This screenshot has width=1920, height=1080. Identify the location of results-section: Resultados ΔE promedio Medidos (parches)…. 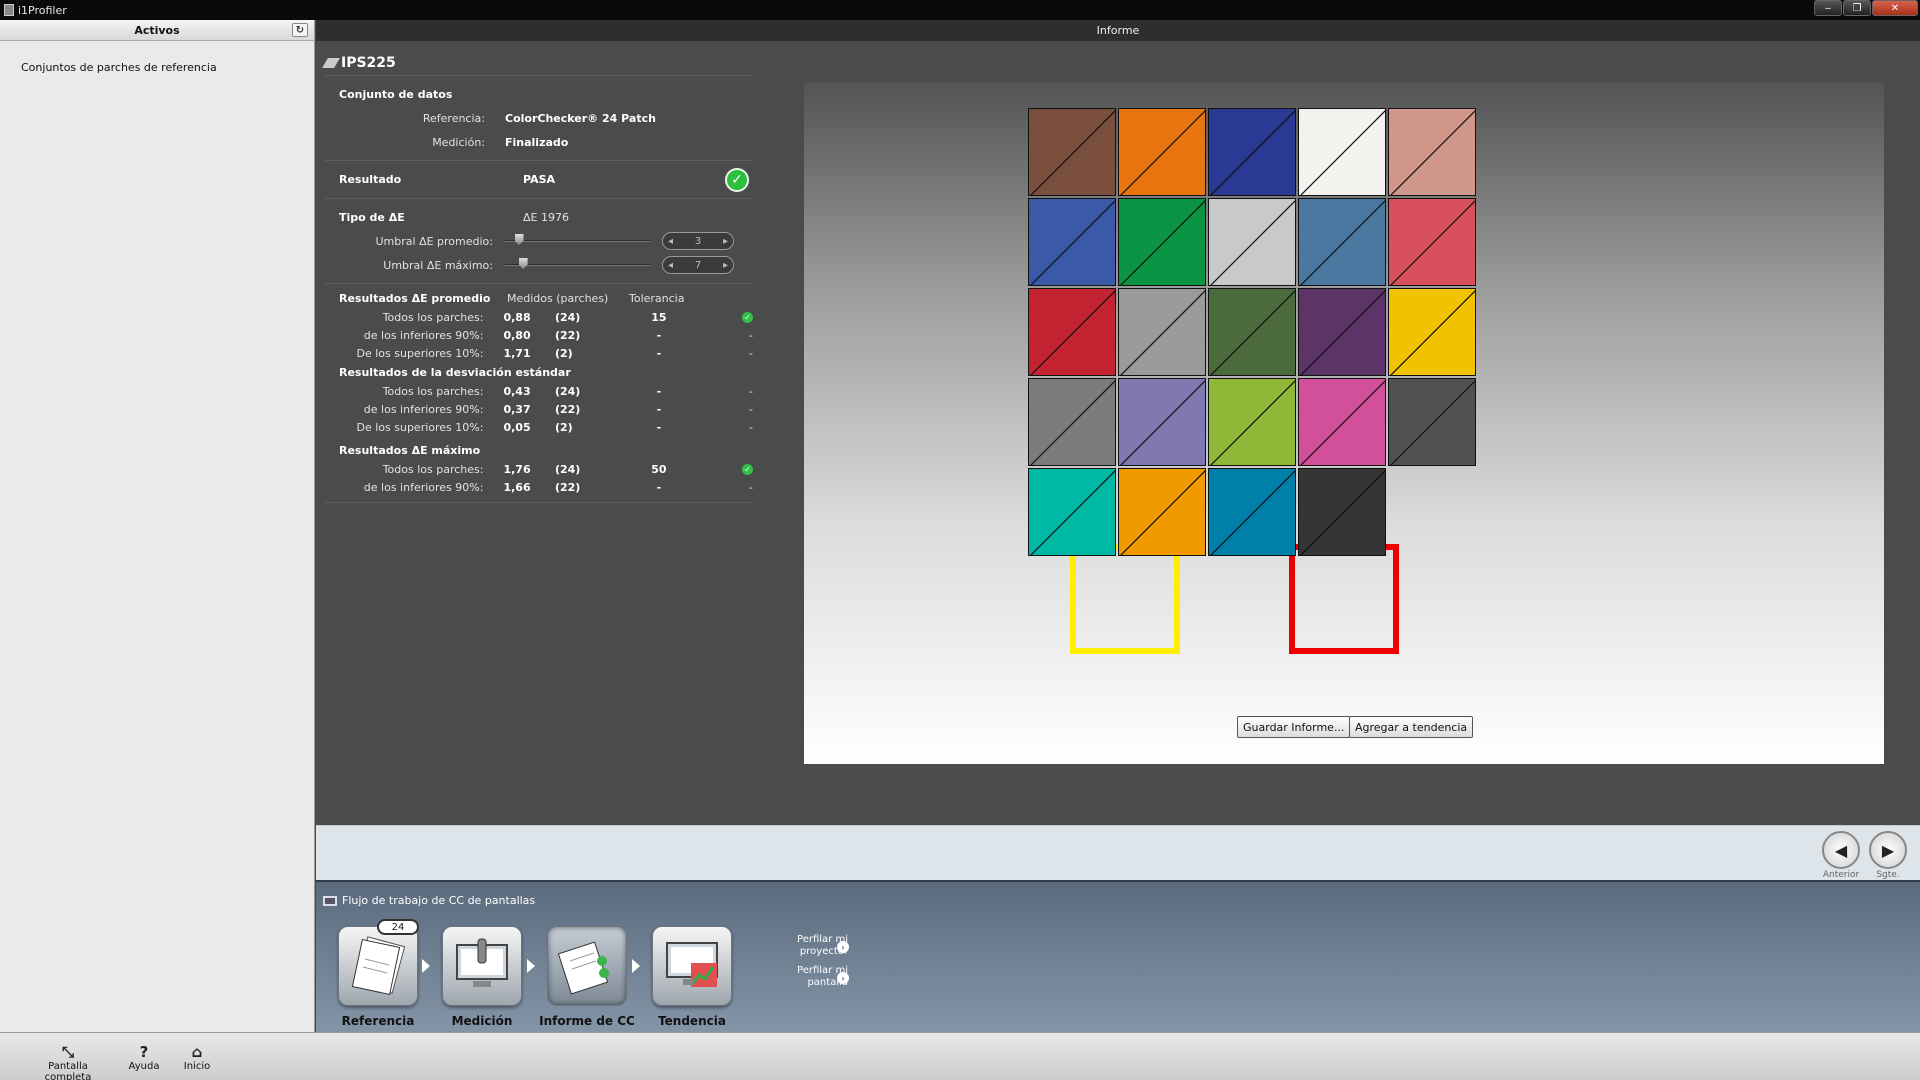
(539, 393).